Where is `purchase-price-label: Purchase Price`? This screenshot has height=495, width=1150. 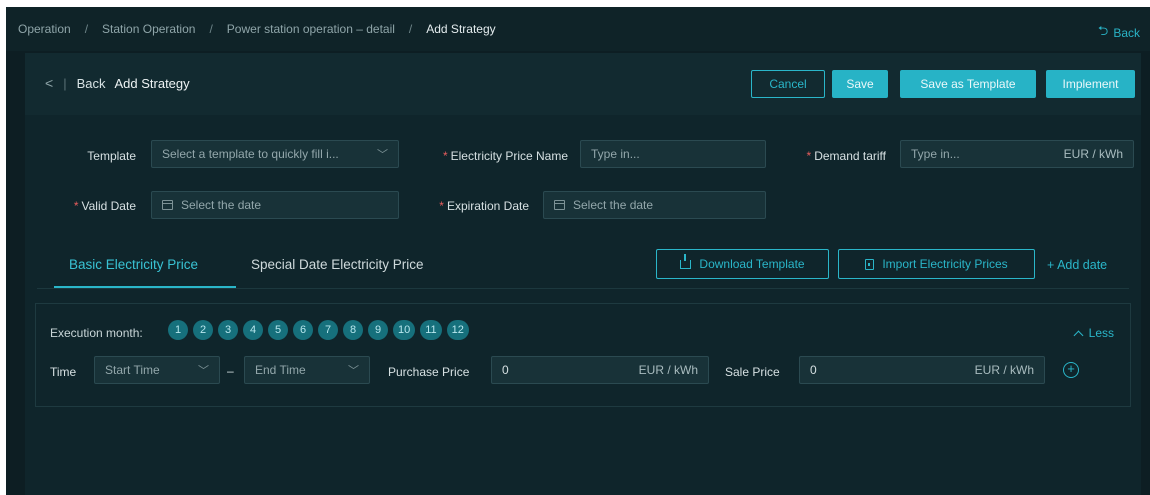
purchase-price-label: Purchase Price is located at coordinates (429, 372).